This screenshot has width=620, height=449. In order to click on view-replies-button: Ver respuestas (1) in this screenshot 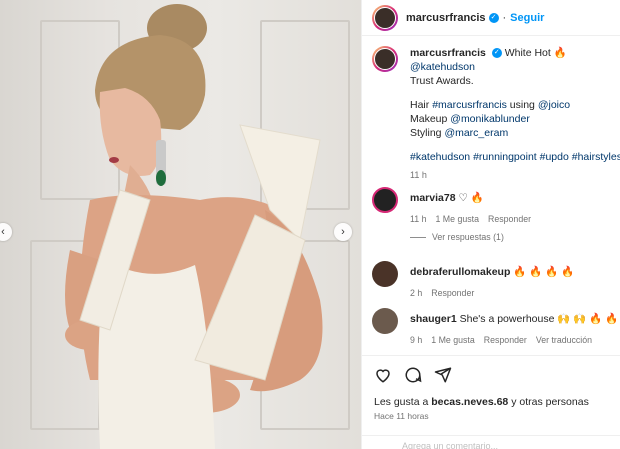, I will do `click(468, 237)`.